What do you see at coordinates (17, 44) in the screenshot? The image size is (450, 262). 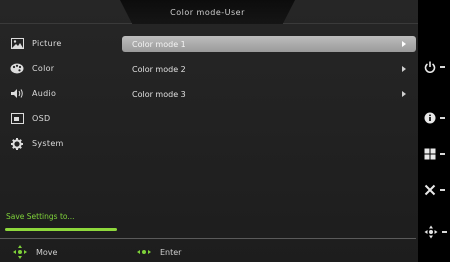 I see `picture-icon` at bounding box center [17, 44].